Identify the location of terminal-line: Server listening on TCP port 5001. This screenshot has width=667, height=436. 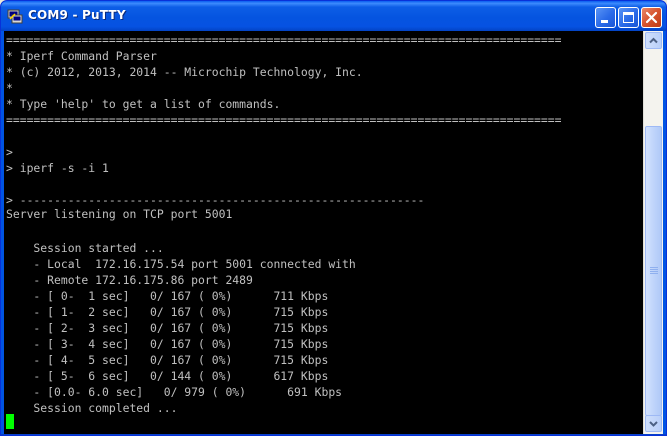
(119, 214).